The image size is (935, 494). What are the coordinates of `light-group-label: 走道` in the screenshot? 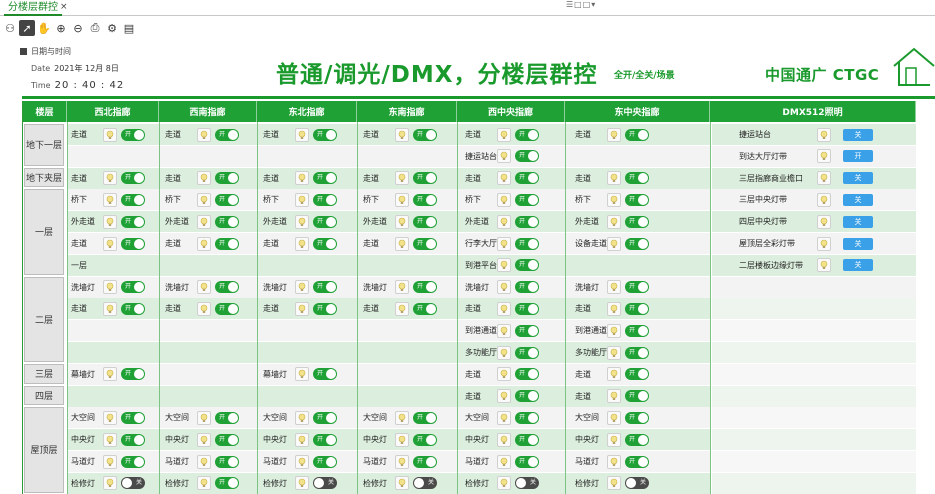 It's located at (583, 396).